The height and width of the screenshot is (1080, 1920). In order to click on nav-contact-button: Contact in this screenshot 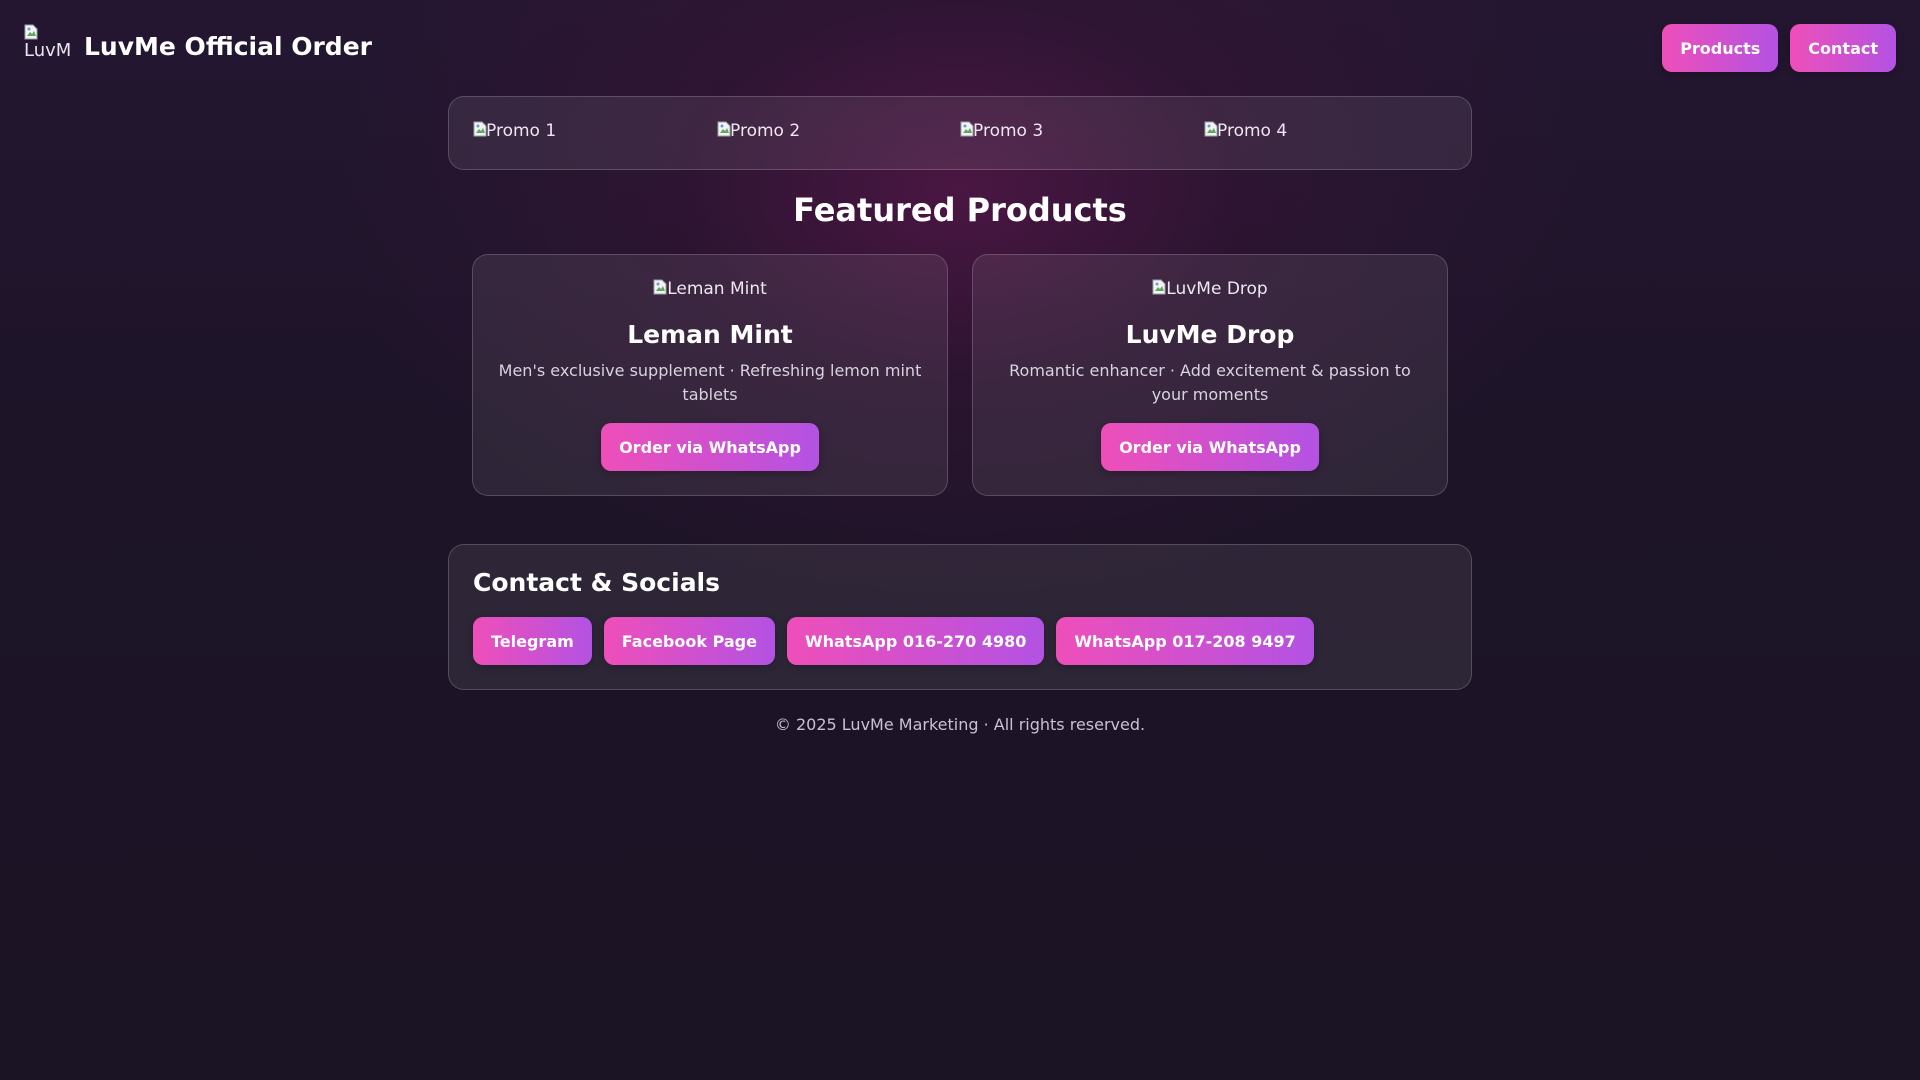, I will do `click(1843, 48)`.